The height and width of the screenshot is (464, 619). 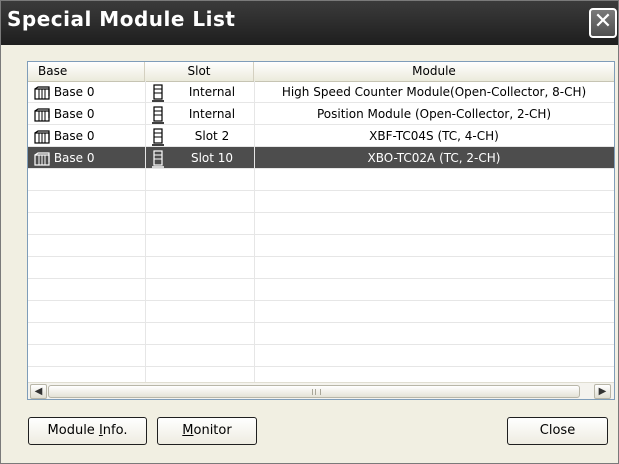 I want to click on column-header-module: Module, so click(x=434, y=71).